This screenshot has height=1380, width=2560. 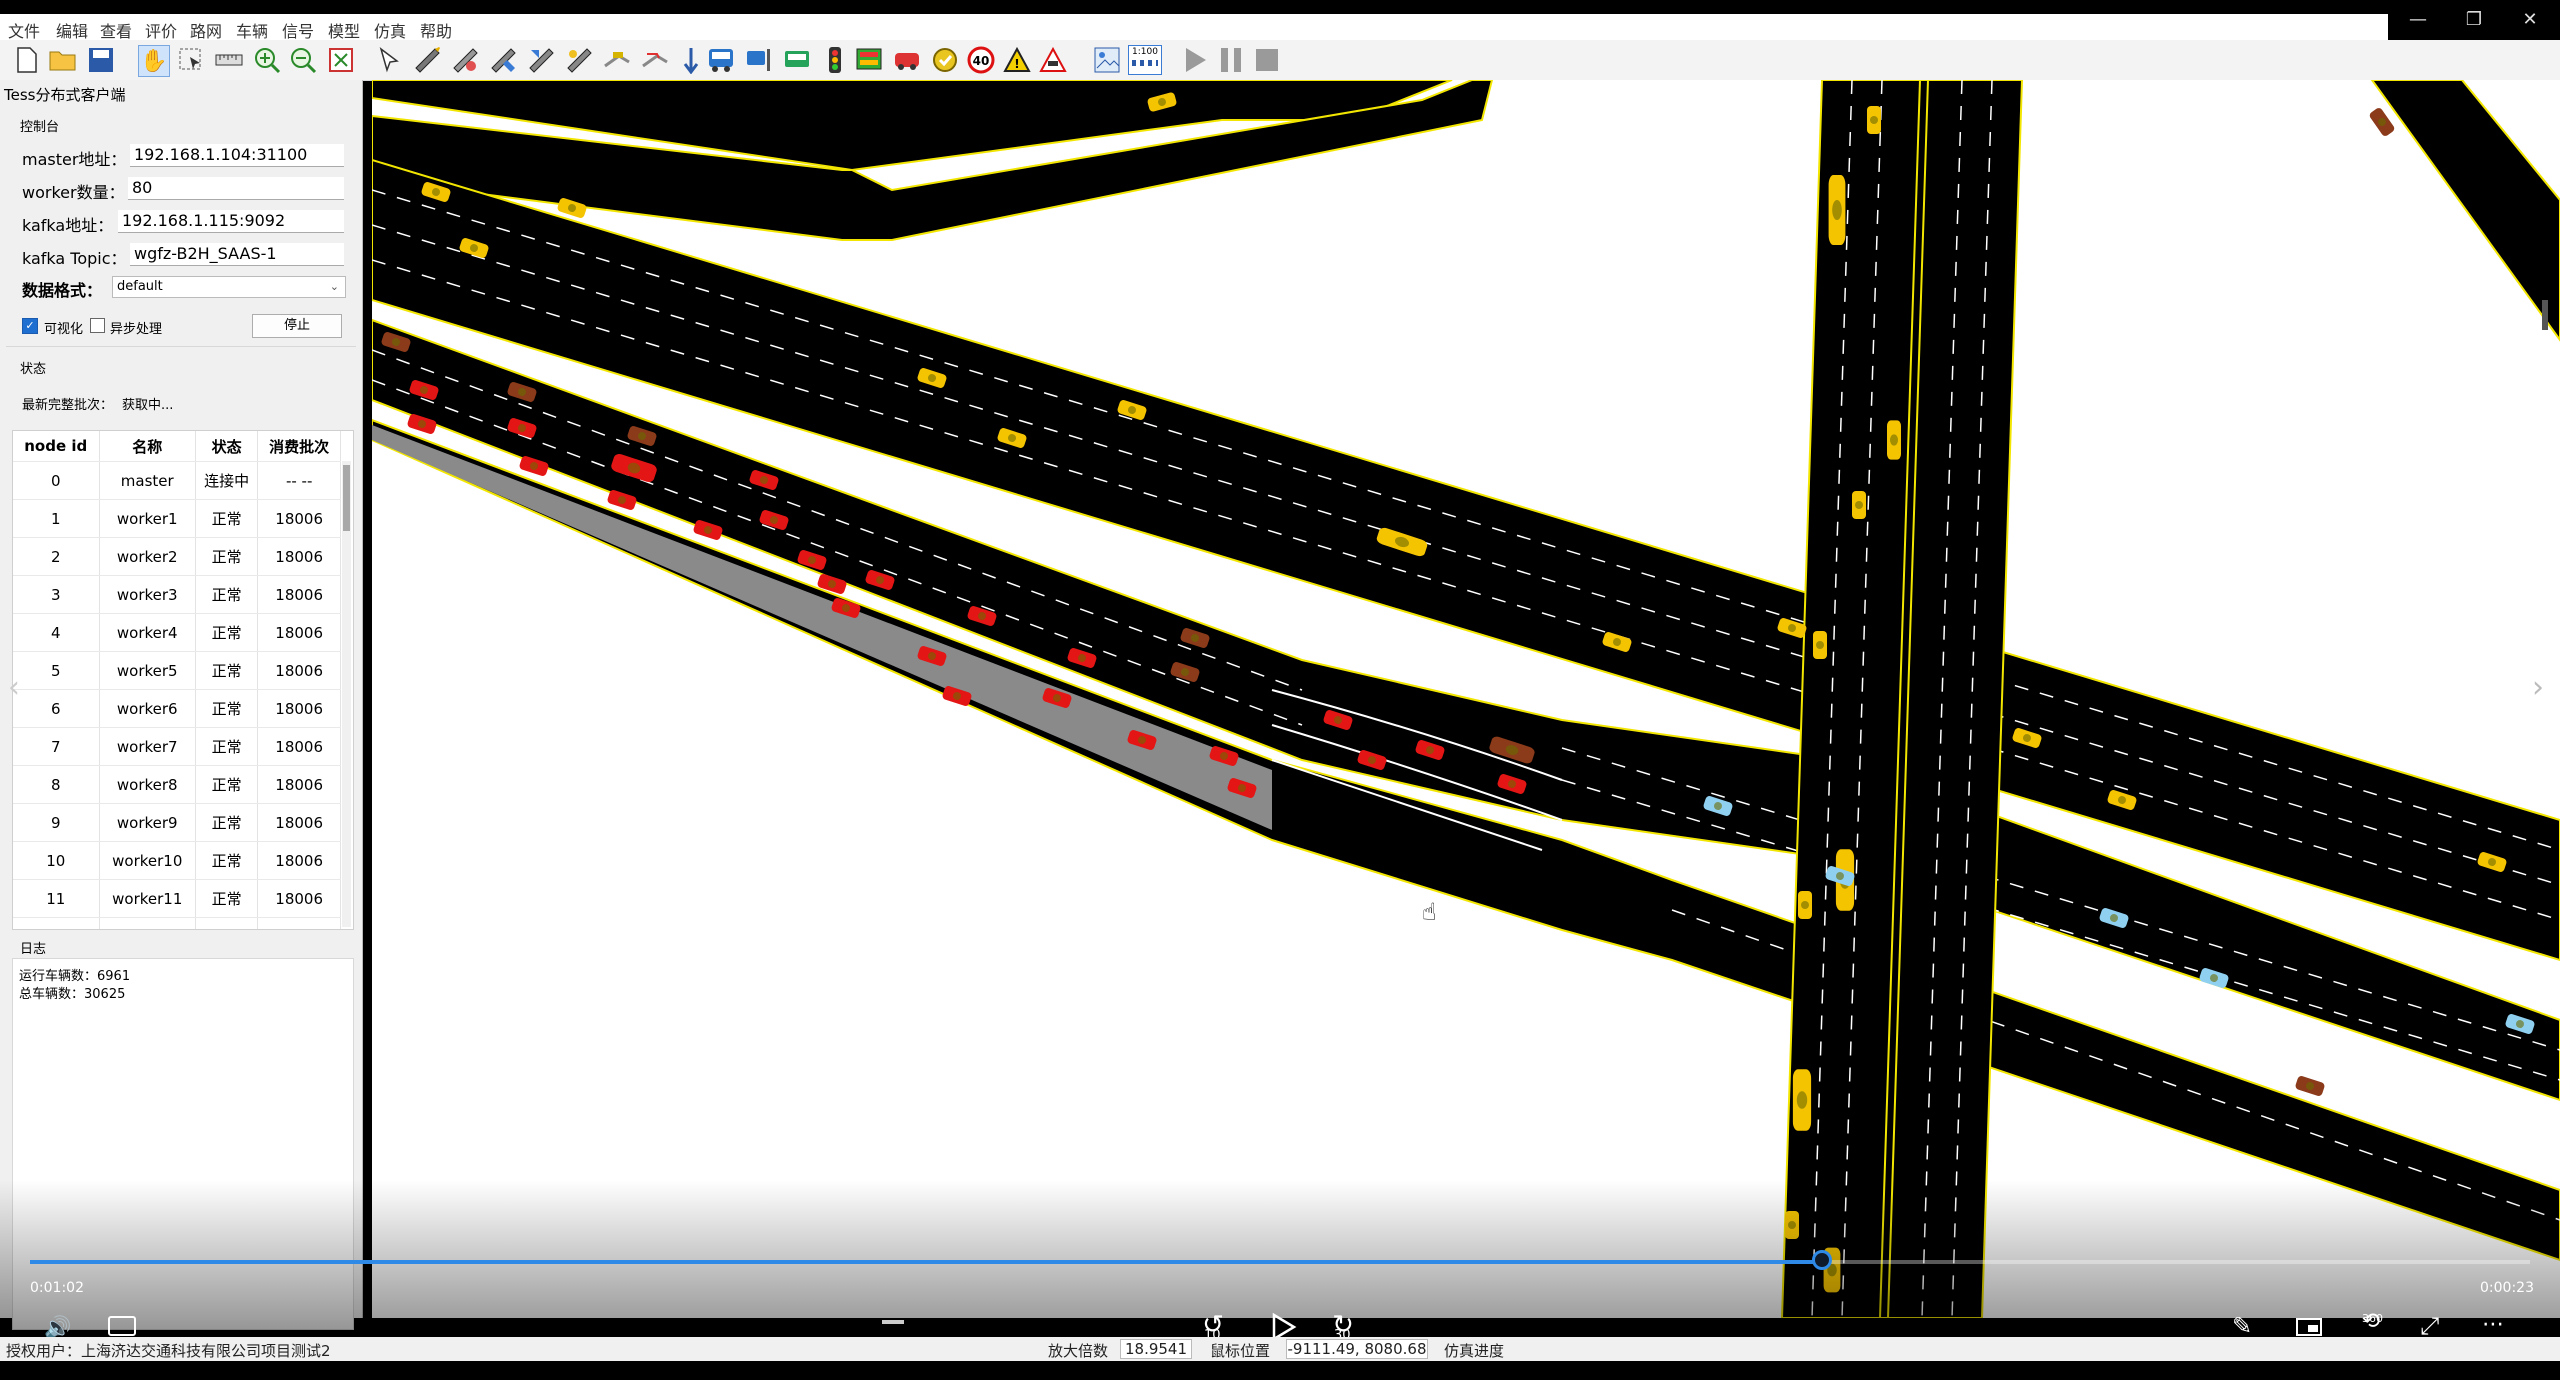 I want to click on edit-link-icon, so click(x=503, y=60).